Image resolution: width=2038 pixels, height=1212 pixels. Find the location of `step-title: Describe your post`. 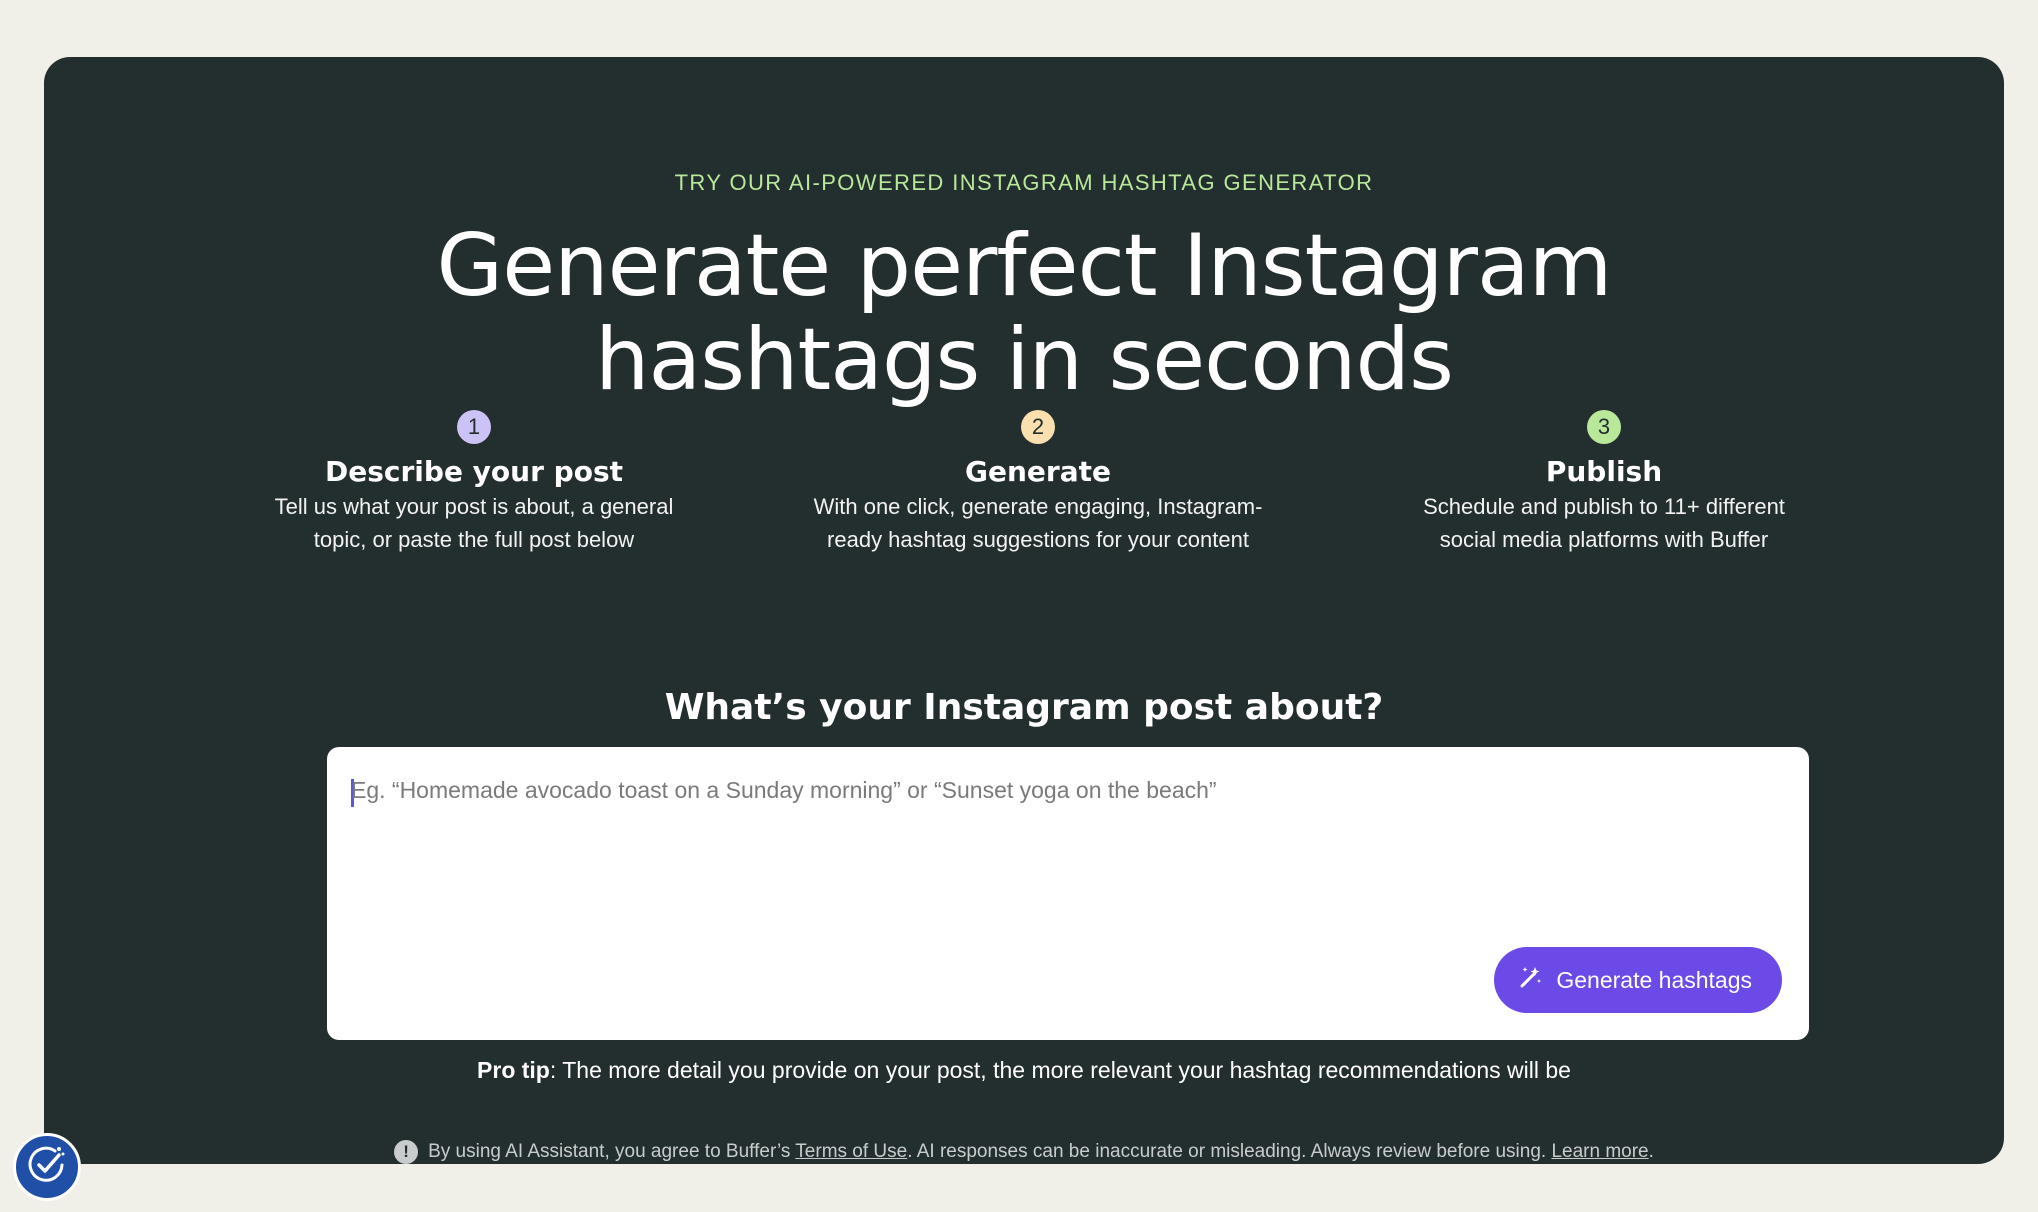

step-title: Describe your post is located at coordinates (474, 471).